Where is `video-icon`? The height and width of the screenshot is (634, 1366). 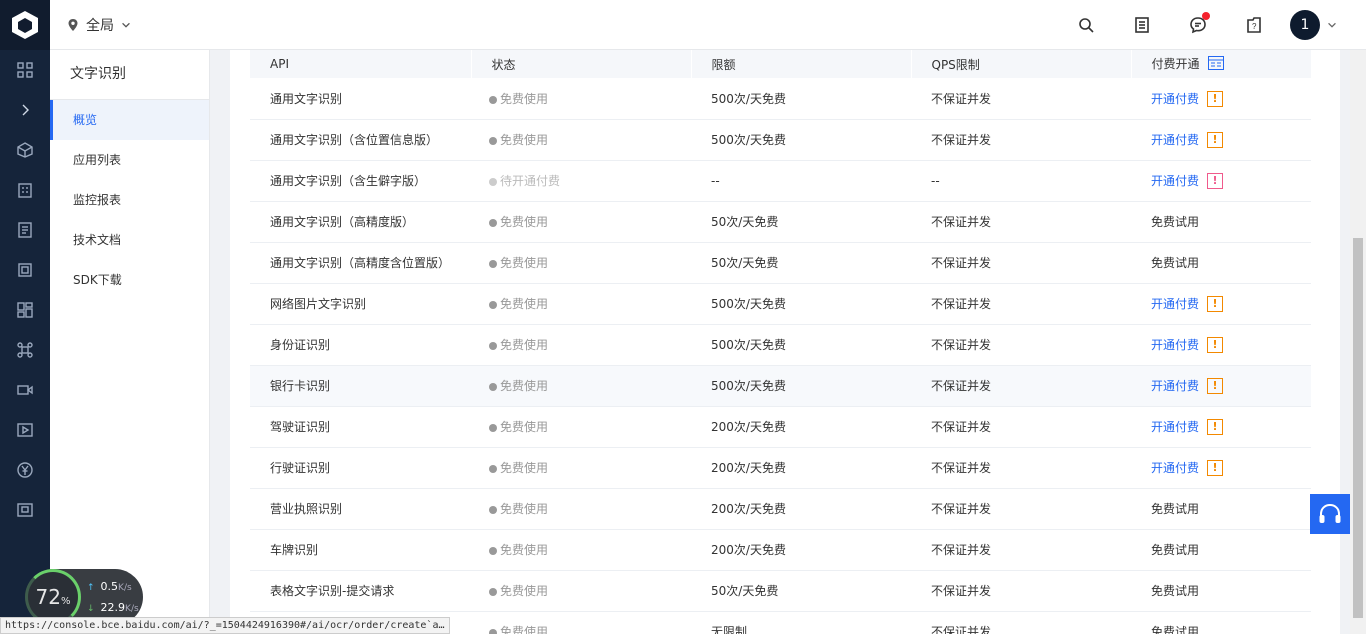 video-icon is located at coordinates (25, 390).